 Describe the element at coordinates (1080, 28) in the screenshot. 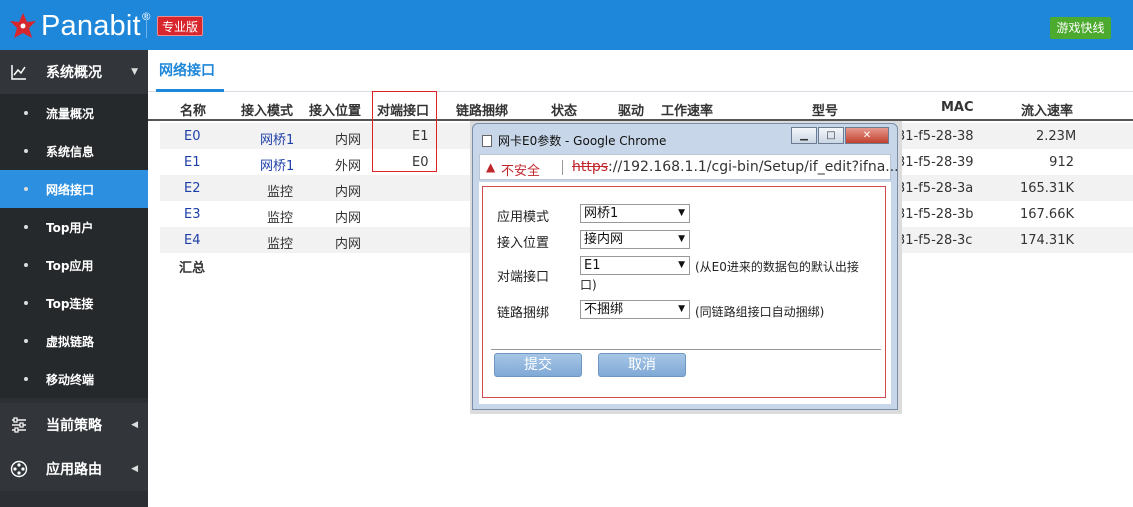

I see `game-express-button: 游戏快线` at that location.